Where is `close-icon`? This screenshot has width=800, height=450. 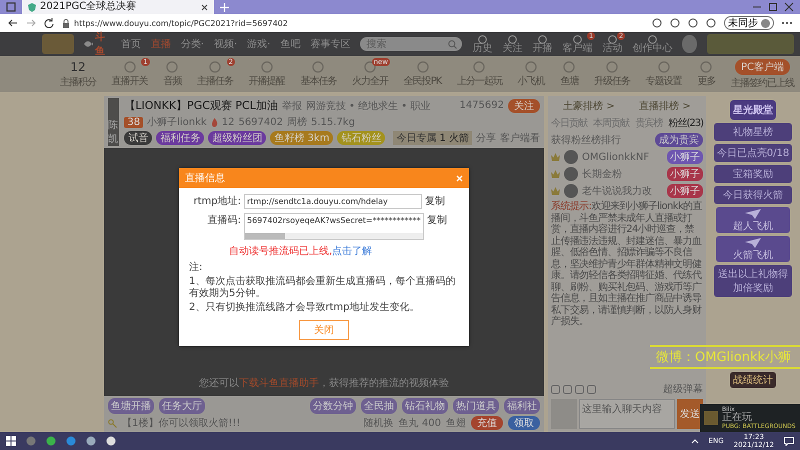 close-icon is located at coordinates (789, 7).